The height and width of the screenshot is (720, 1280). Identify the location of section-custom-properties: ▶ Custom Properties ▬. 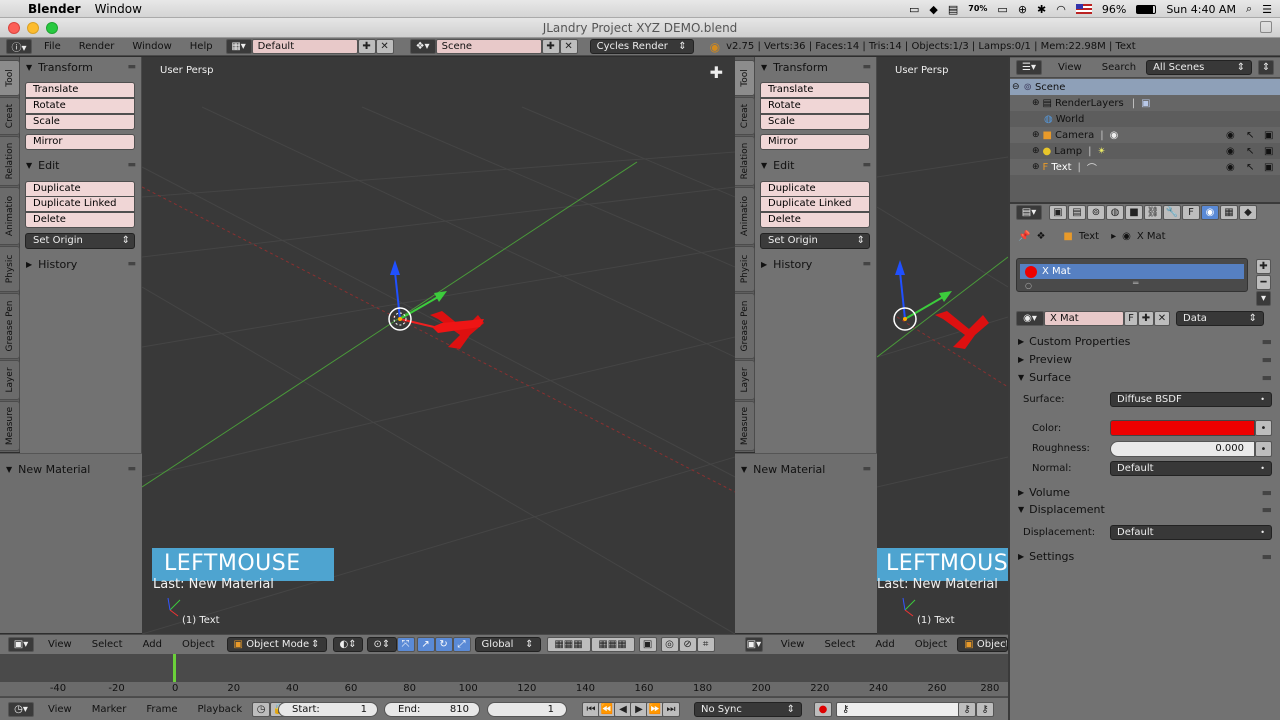
(1144, 341).